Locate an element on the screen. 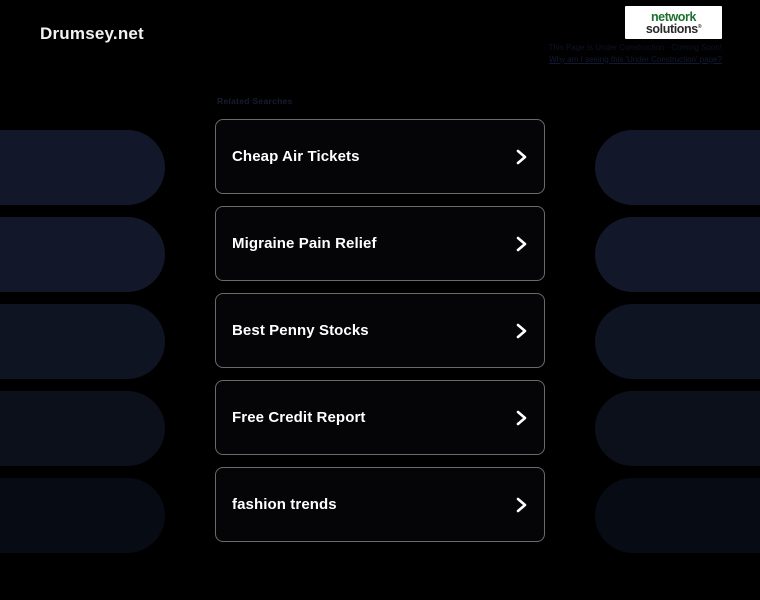  related-search-label: Free Credit Report is located at coordinates (299, 417).